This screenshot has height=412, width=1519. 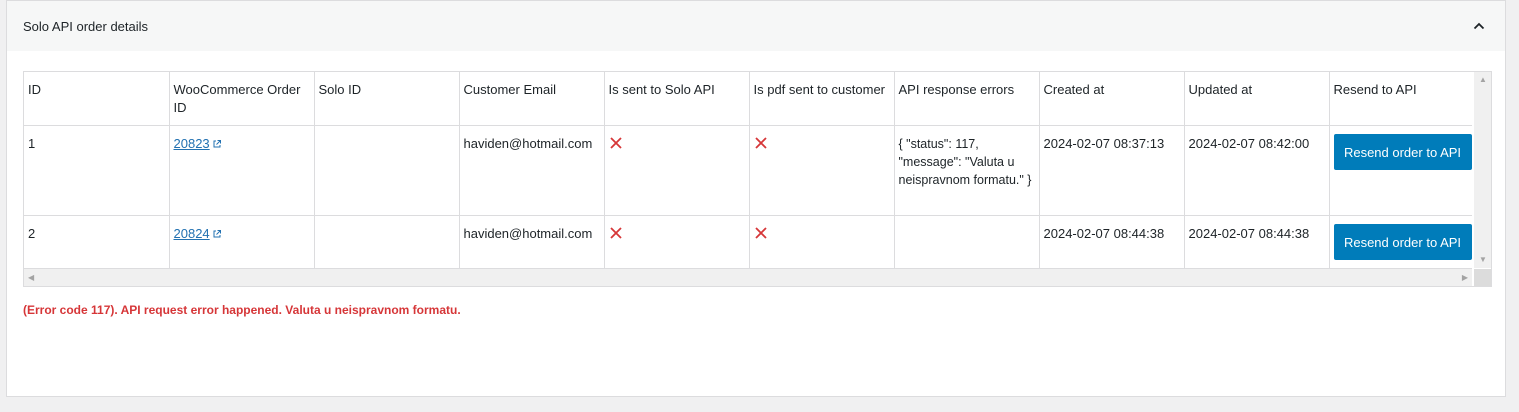 What do you see at coordinates (1112, 99) in the screenshot?
I see `col-header-created-at: Created at` at bounding box center [1112, 99].